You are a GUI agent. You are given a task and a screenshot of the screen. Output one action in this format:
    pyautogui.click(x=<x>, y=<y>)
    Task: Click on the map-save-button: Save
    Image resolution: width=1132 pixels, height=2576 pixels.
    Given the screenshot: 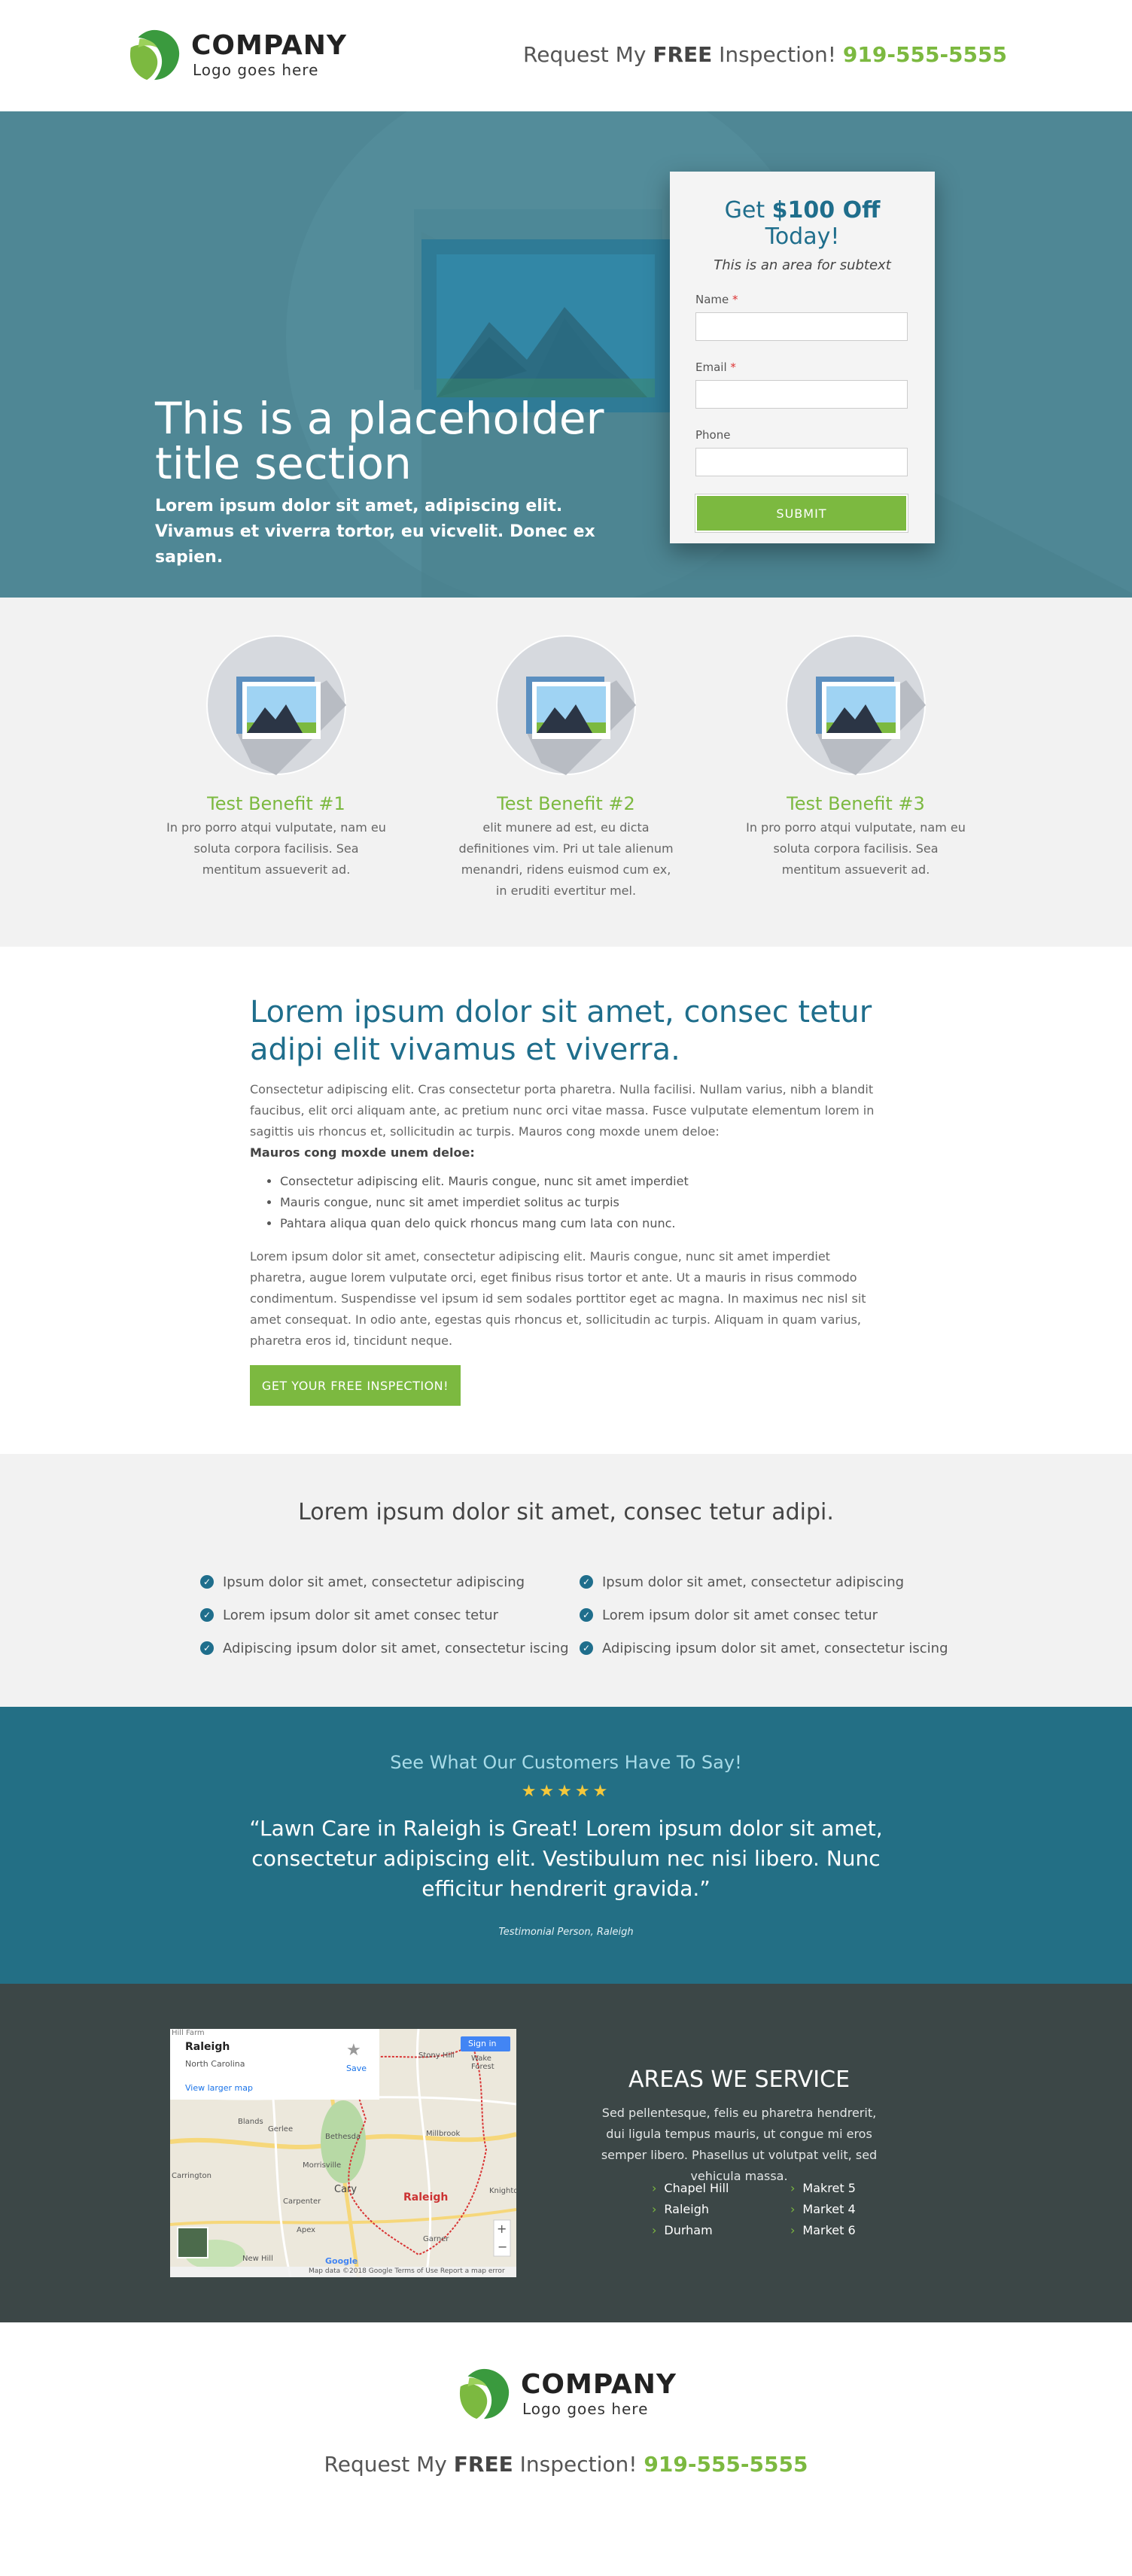 What is the action you would take?
    pyautogui.click(x=356, y=2068)
    